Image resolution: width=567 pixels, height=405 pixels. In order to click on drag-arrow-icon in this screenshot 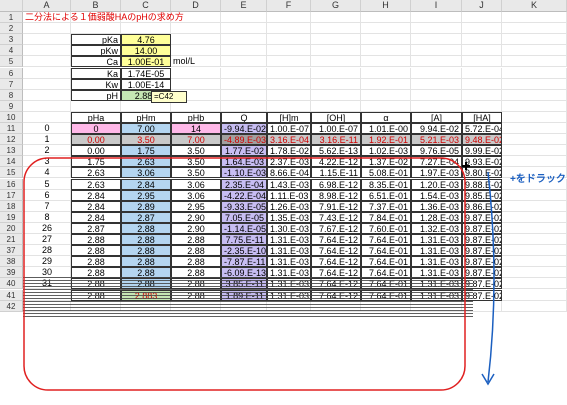, I will do `click(491, 277)`.